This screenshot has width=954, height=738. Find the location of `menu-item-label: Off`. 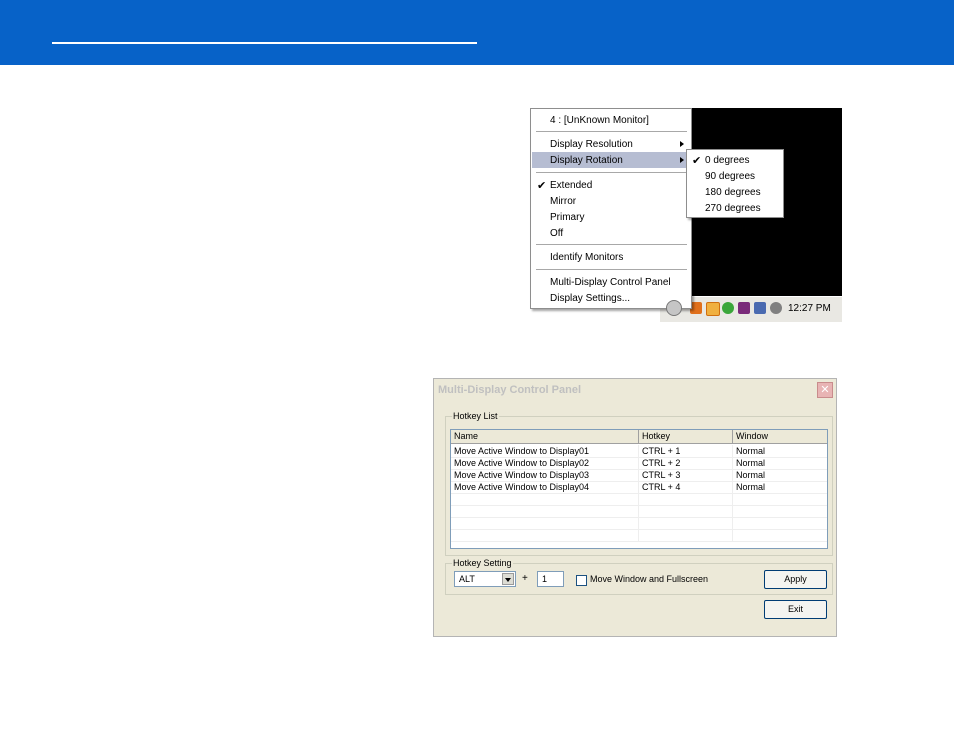

menu-item-label: Off is located at coordinates (557, 233).